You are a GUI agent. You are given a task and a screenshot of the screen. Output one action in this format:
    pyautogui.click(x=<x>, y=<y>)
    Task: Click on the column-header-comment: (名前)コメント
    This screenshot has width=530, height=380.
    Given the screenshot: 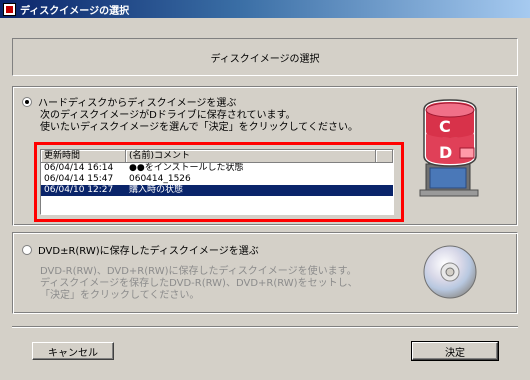 What is the action you would take?
    pyautogui.click(x=251, y=156)
    